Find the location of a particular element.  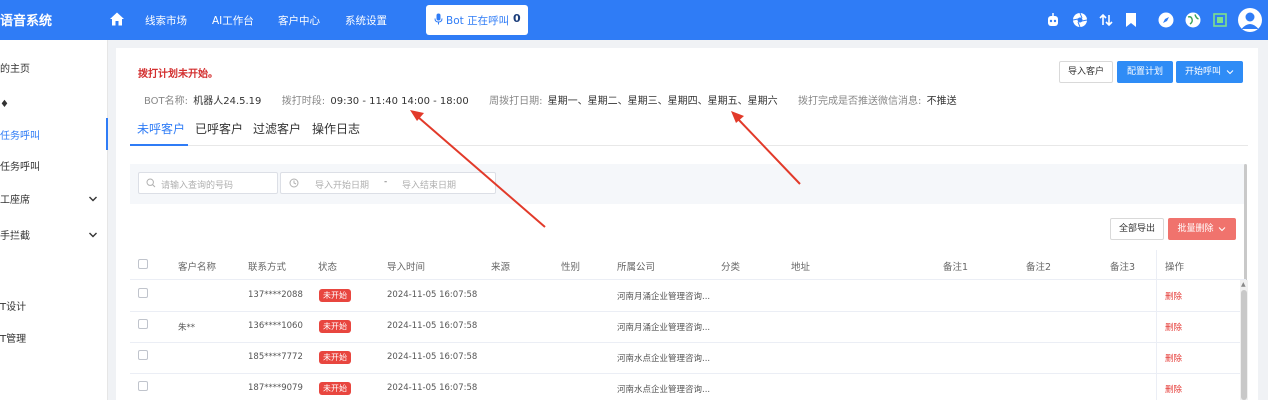

sidebar-item-manual-intercept: 手拦截 is located at coordinates (15, 234).